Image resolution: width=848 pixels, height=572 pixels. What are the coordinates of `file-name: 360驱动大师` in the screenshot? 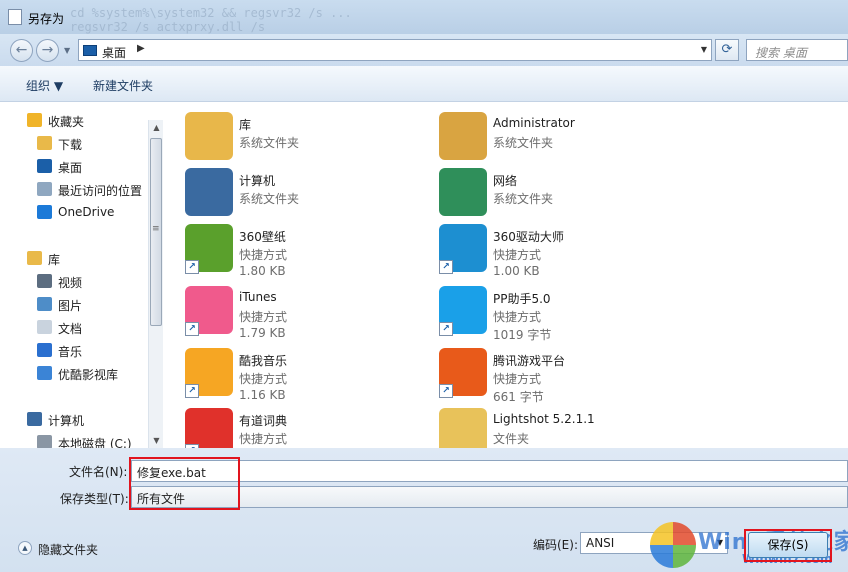 It's located at (528, 237).